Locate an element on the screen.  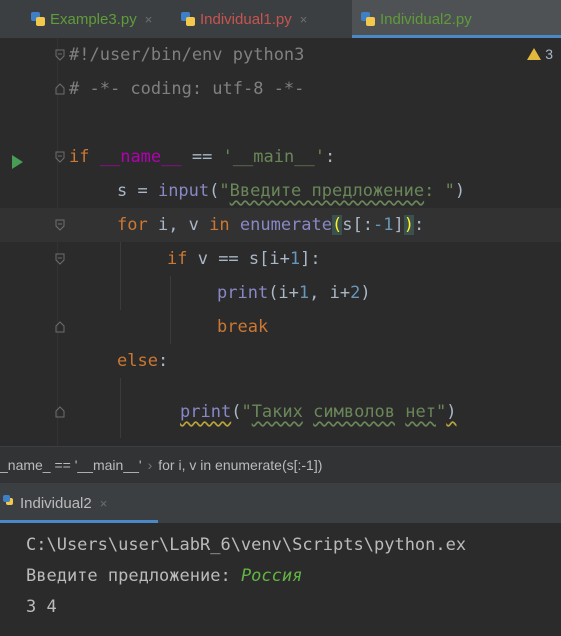
breadcrumb-item-for: for i, v in enumerate(s[:-1]) is located at coordinates (240, 465).